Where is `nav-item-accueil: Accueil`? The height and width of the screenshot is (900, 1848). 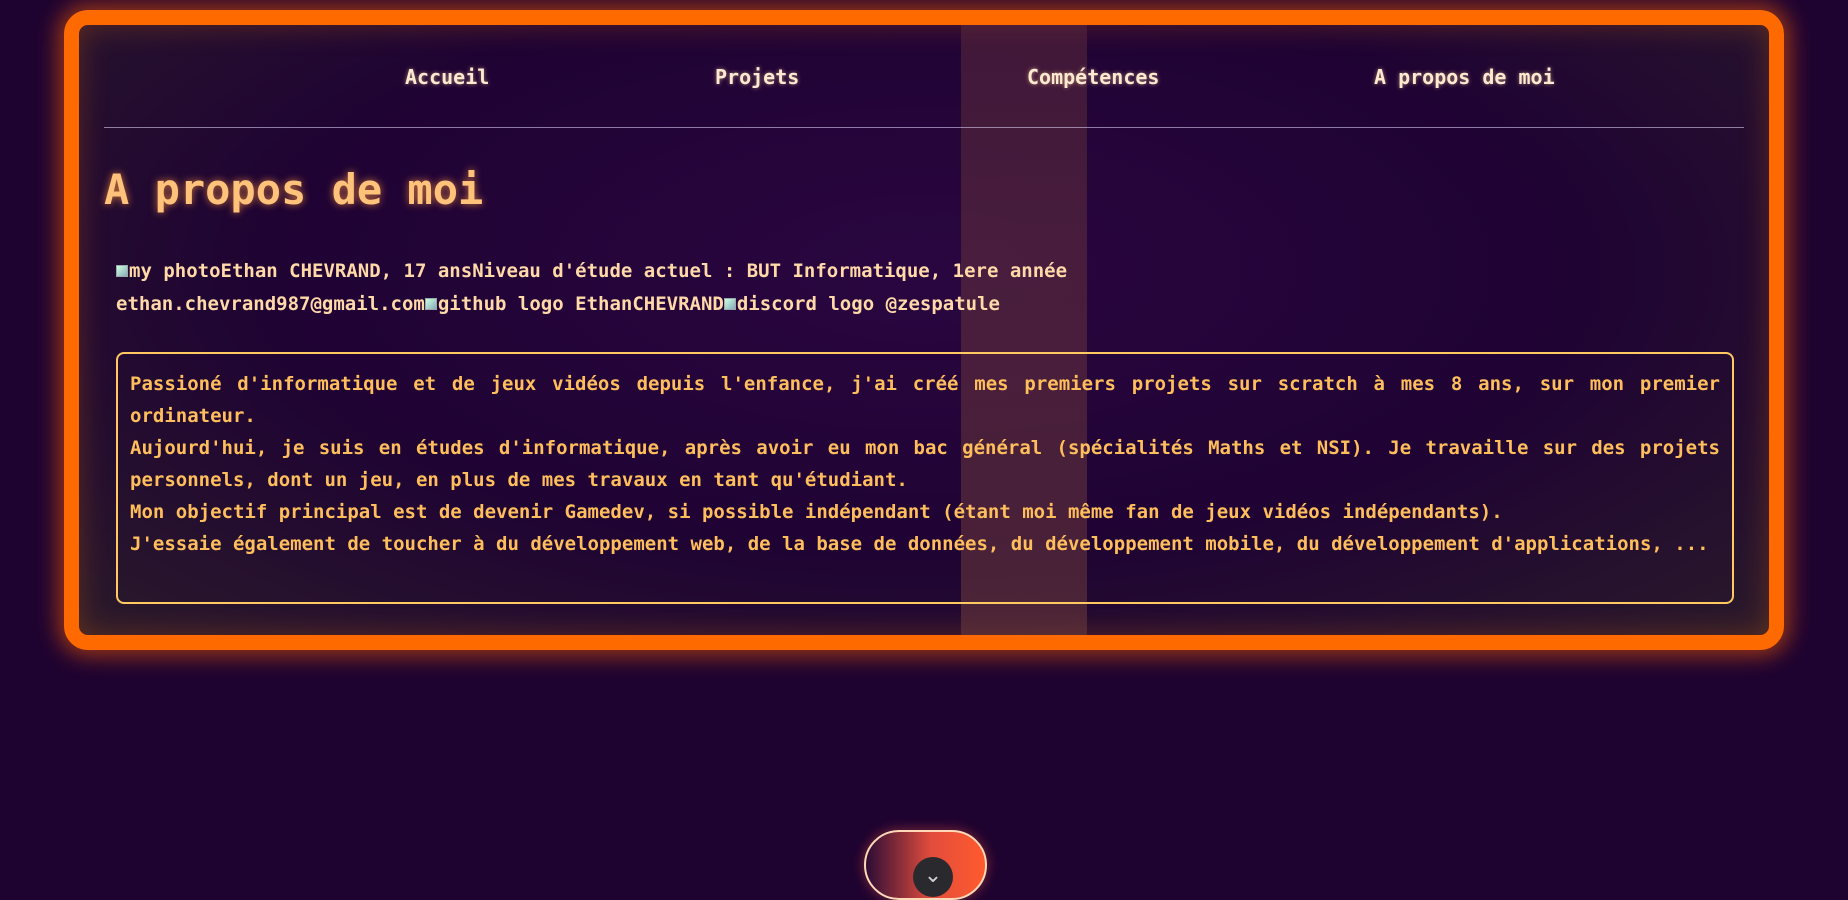
nav-item-accueil: Accueil is located at coordinates (447, 77).